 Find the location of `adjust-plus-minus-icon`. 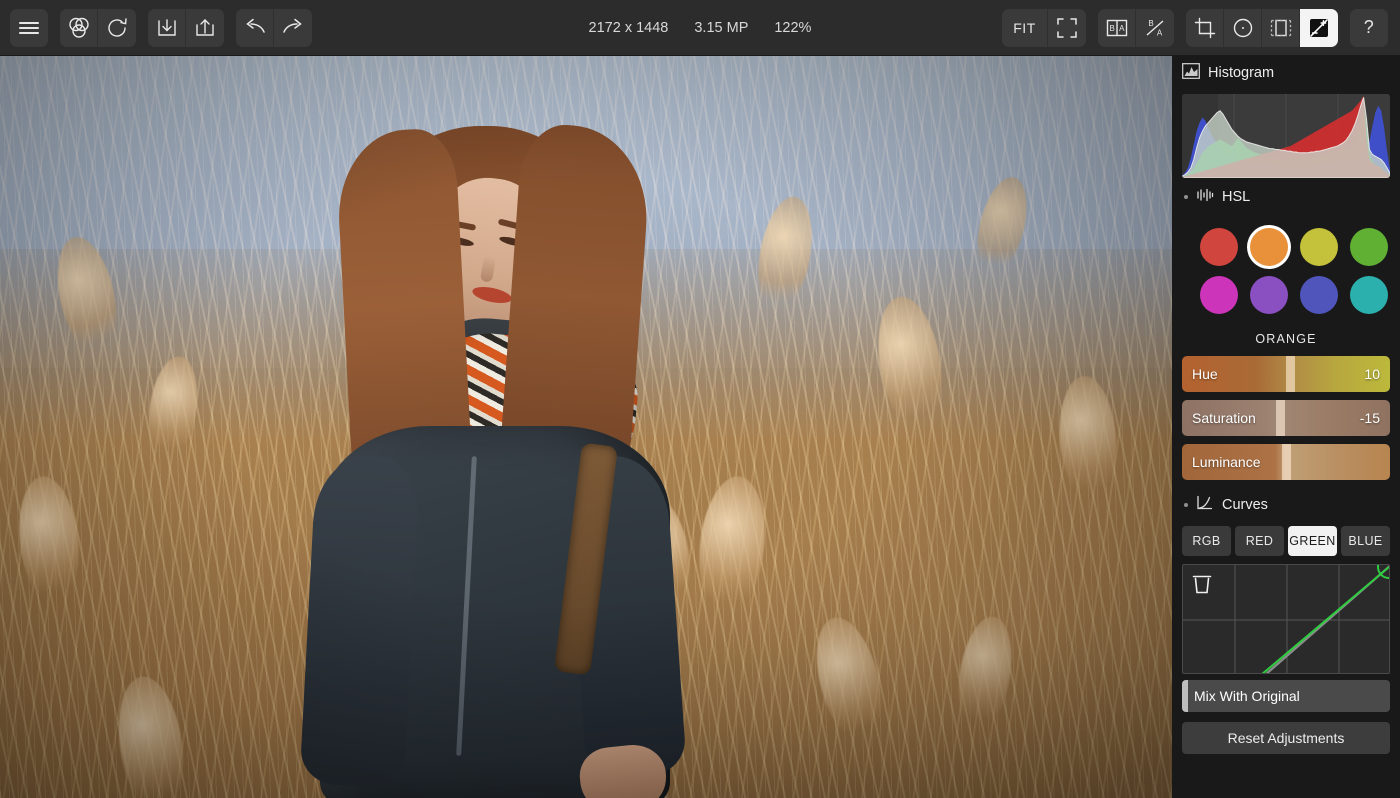

adjust-plus-minus-icon is located at coordinates (1319, 28).